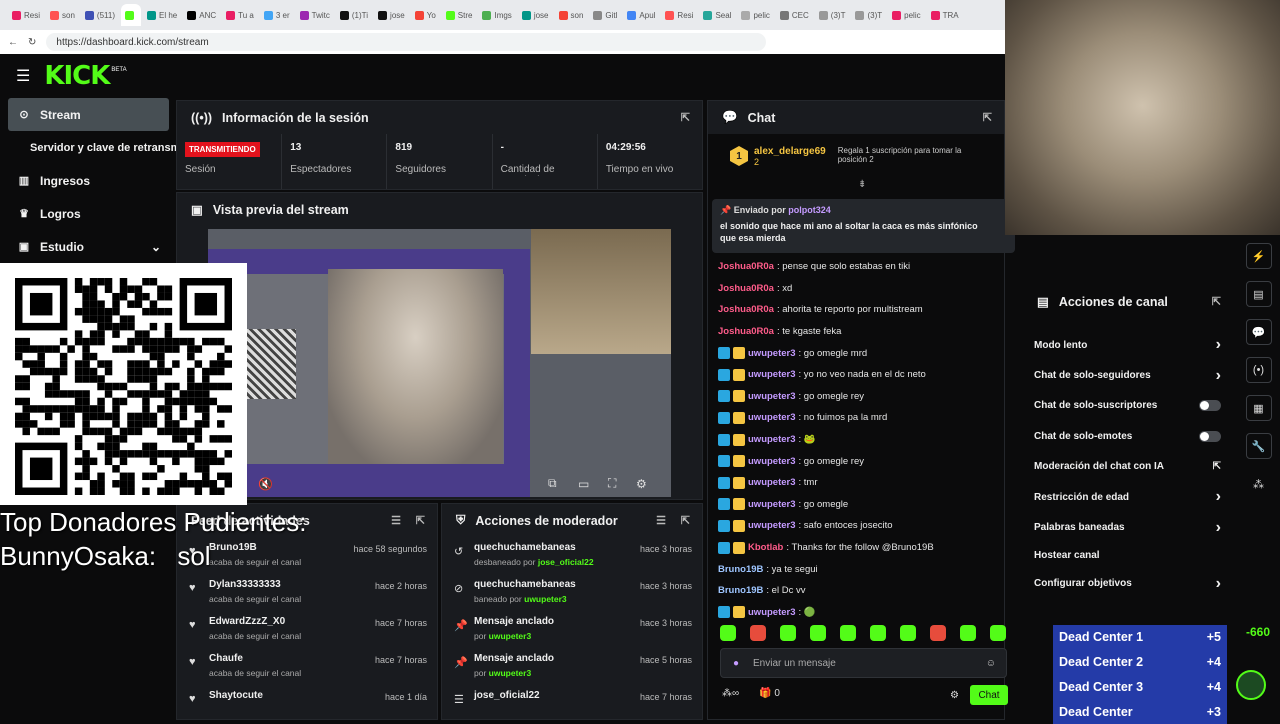  Describe the element at coordinates (945, 15) in the screenshot. I see `browser-tab: TRA` at that location.